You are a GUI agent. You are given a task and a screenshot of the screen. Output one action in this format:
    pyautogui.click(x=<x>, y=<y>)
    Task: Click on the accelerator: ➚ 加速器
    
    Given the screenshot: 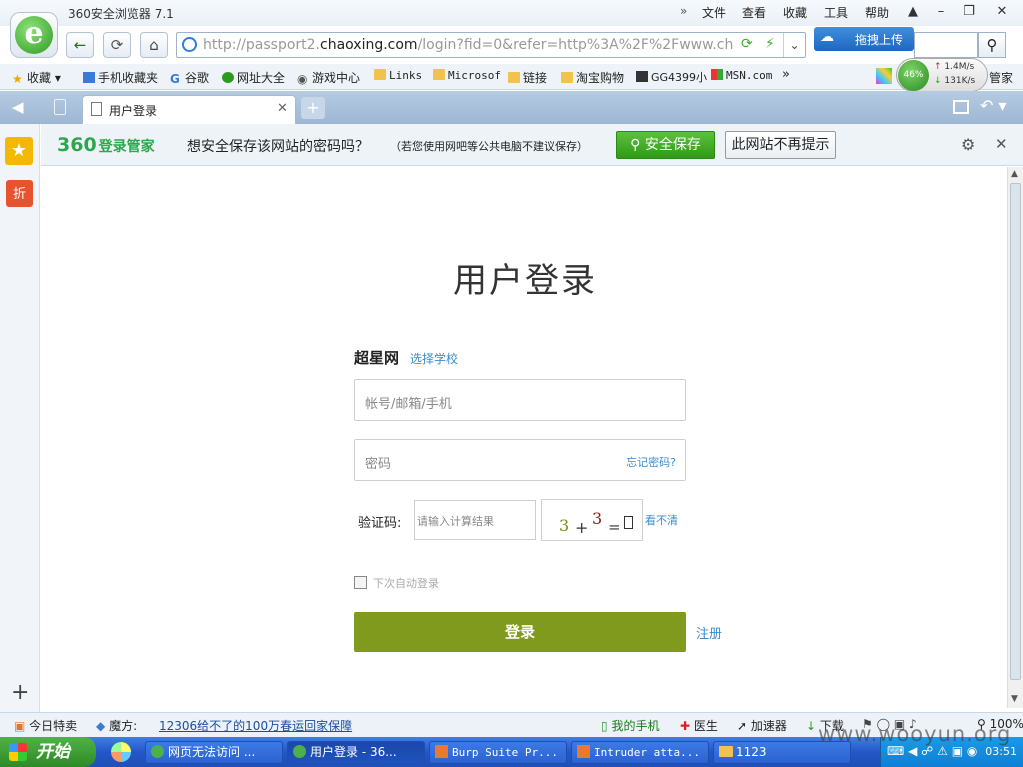 What is the action you would take?
    pyautogui.click(x=762, y=725)
    